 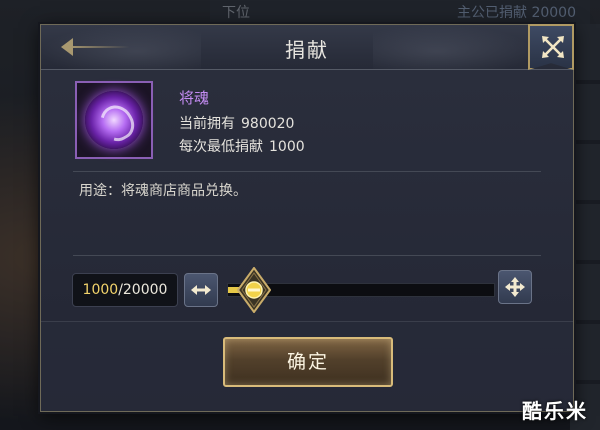 I want to click on increase-button, so click(x=515, y=287).